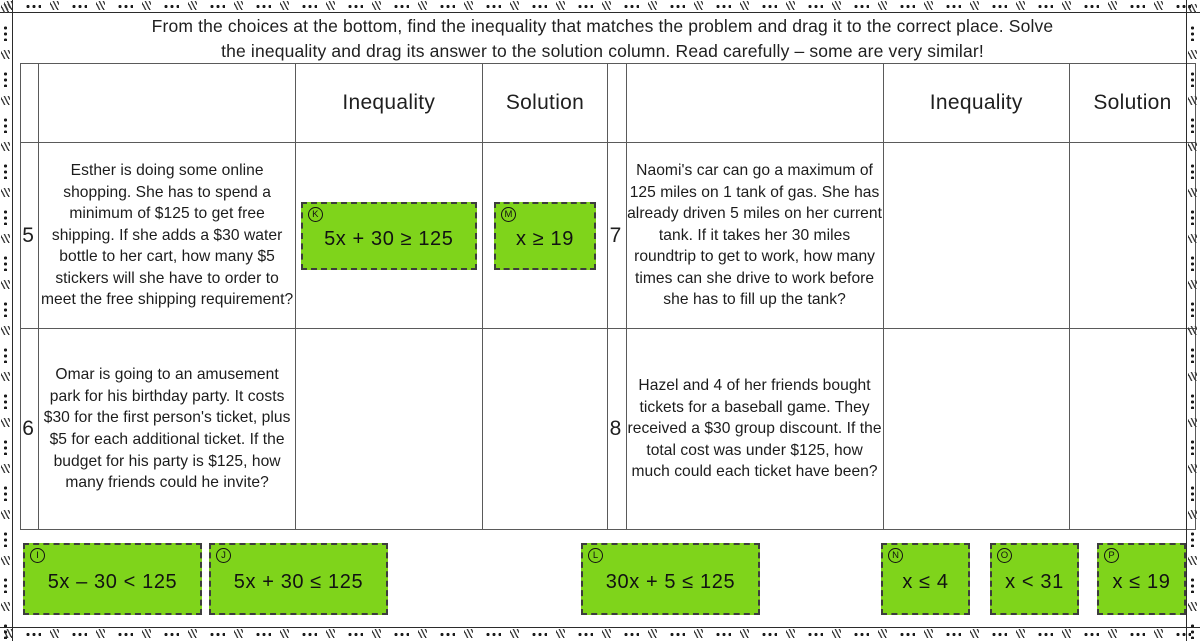 The image size is (1200, 641). What do you see at coordinates (617, 235) in the screenshot?
I see `problem-number-7: 7` at bounding box center [617, 235].